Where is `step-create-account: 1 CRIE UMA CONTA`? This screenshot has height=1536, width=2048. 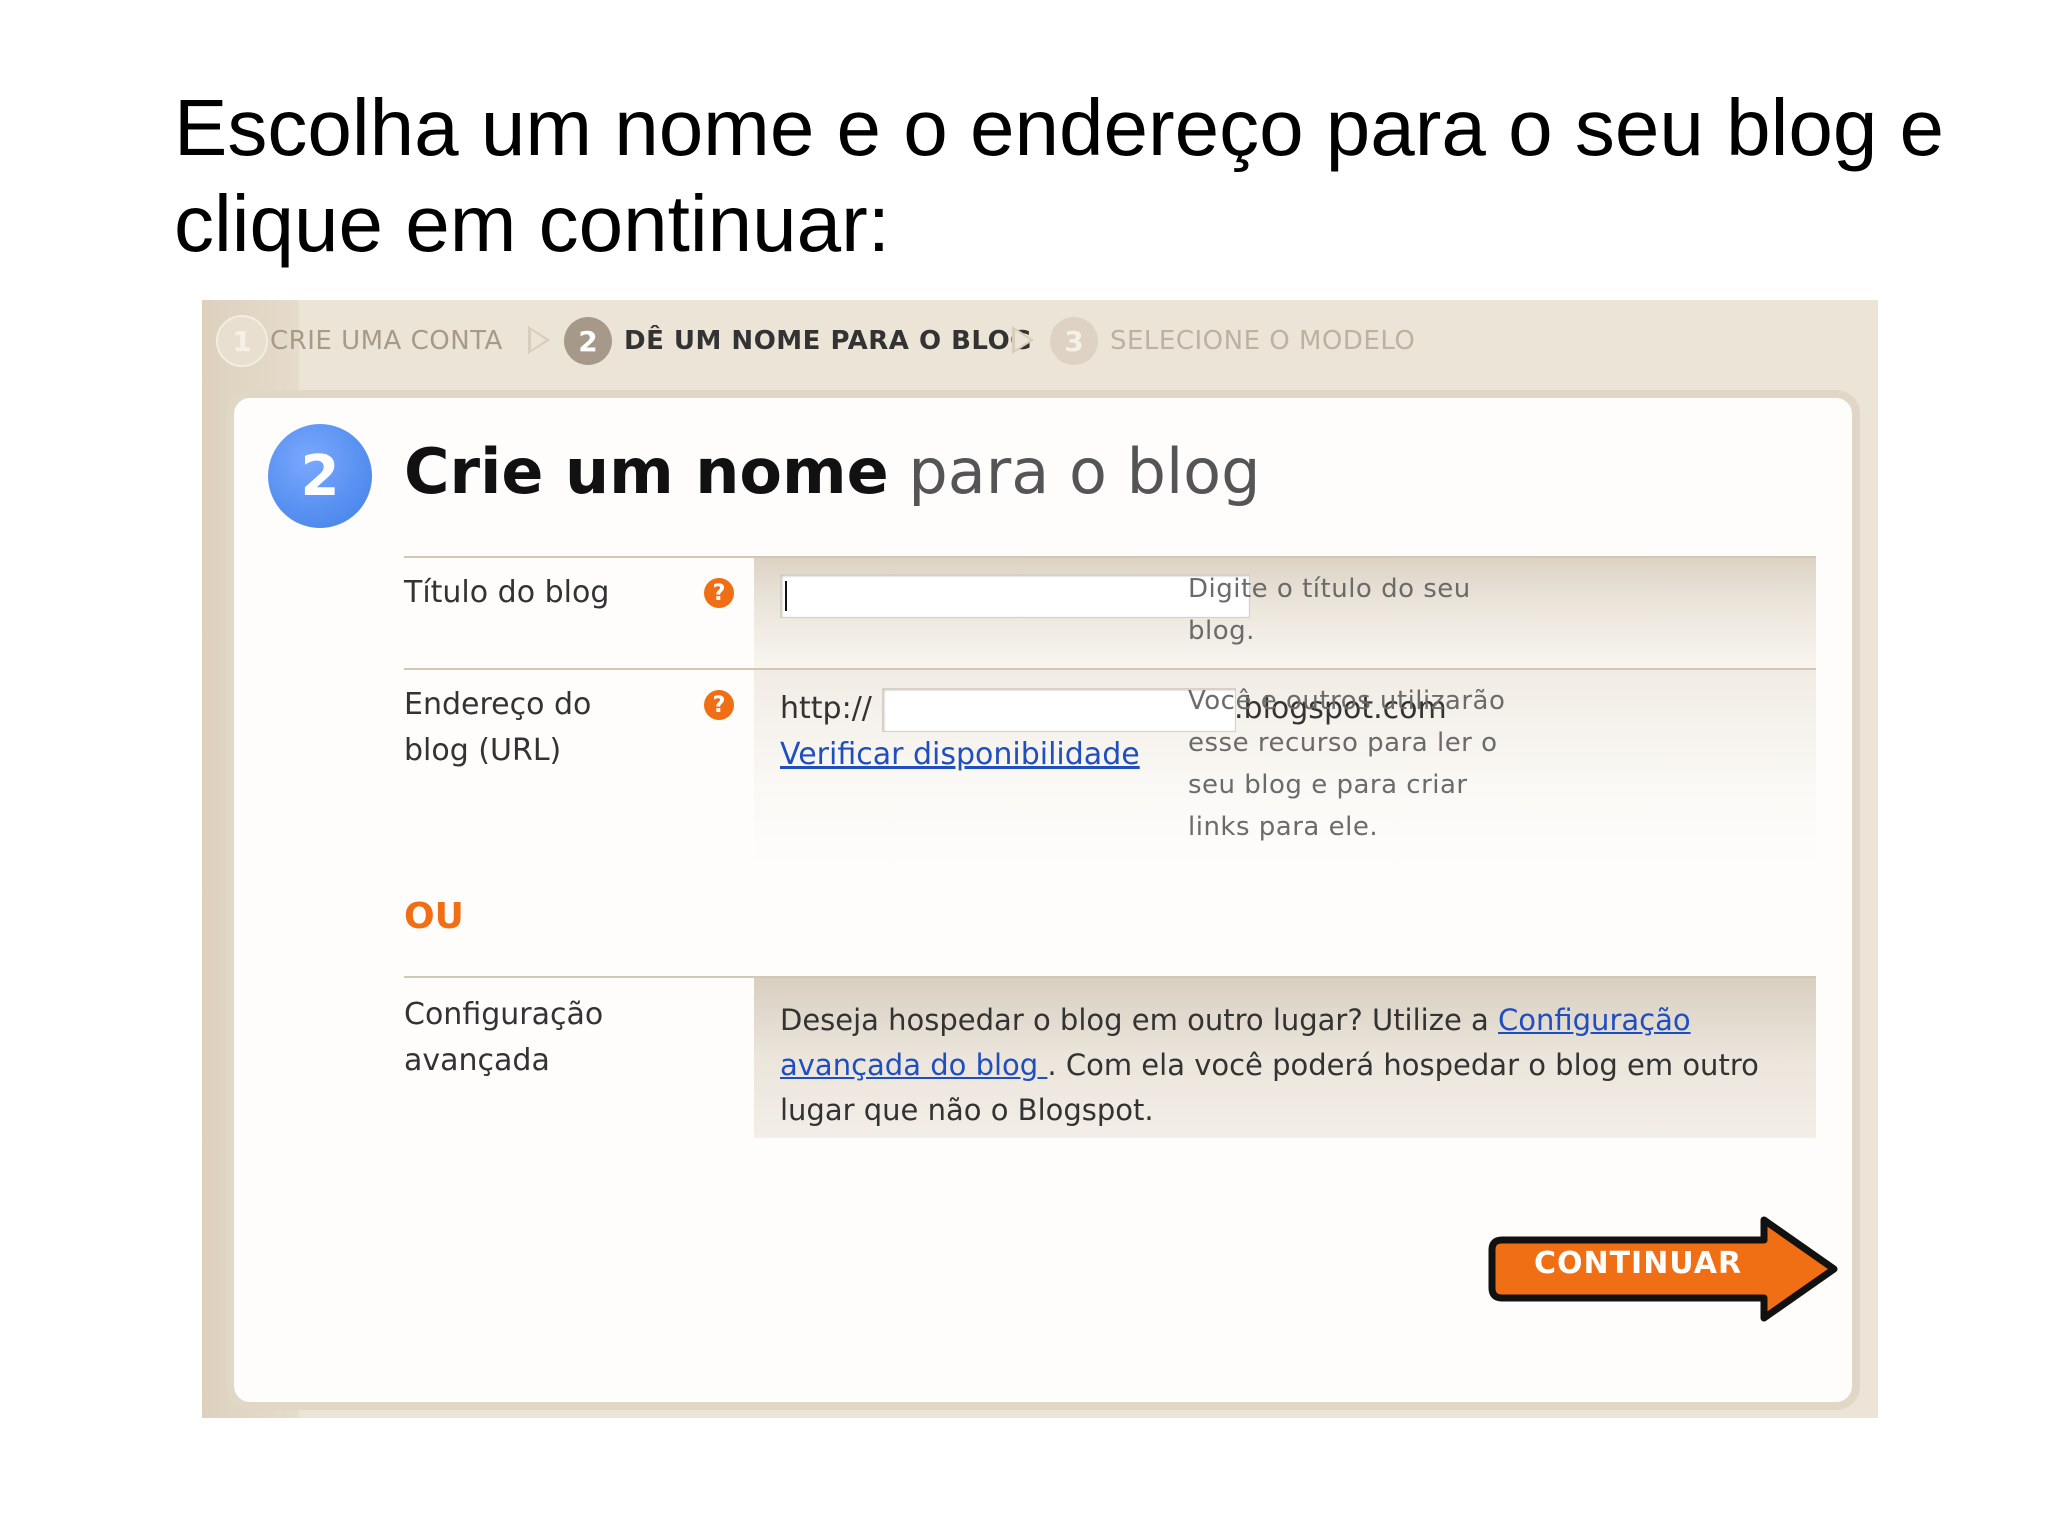 step-create-account: 1 CRIE UMA CONTA is located at coordinates (359, 341).